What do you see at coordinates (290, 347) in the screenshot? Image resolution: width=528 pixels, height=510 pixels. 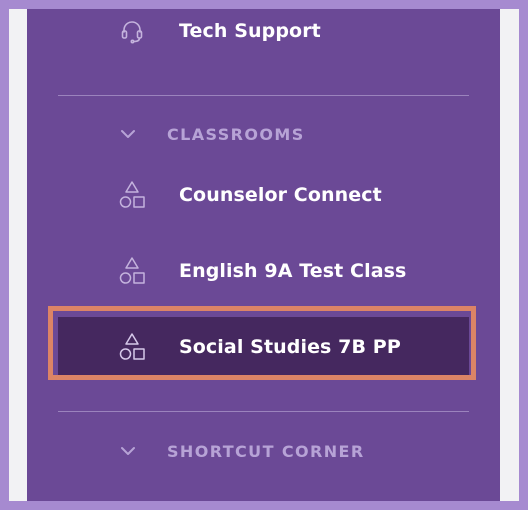 I see `sidebar-item-label: Social Studies 7B PP` at bounding box center [290, 347].